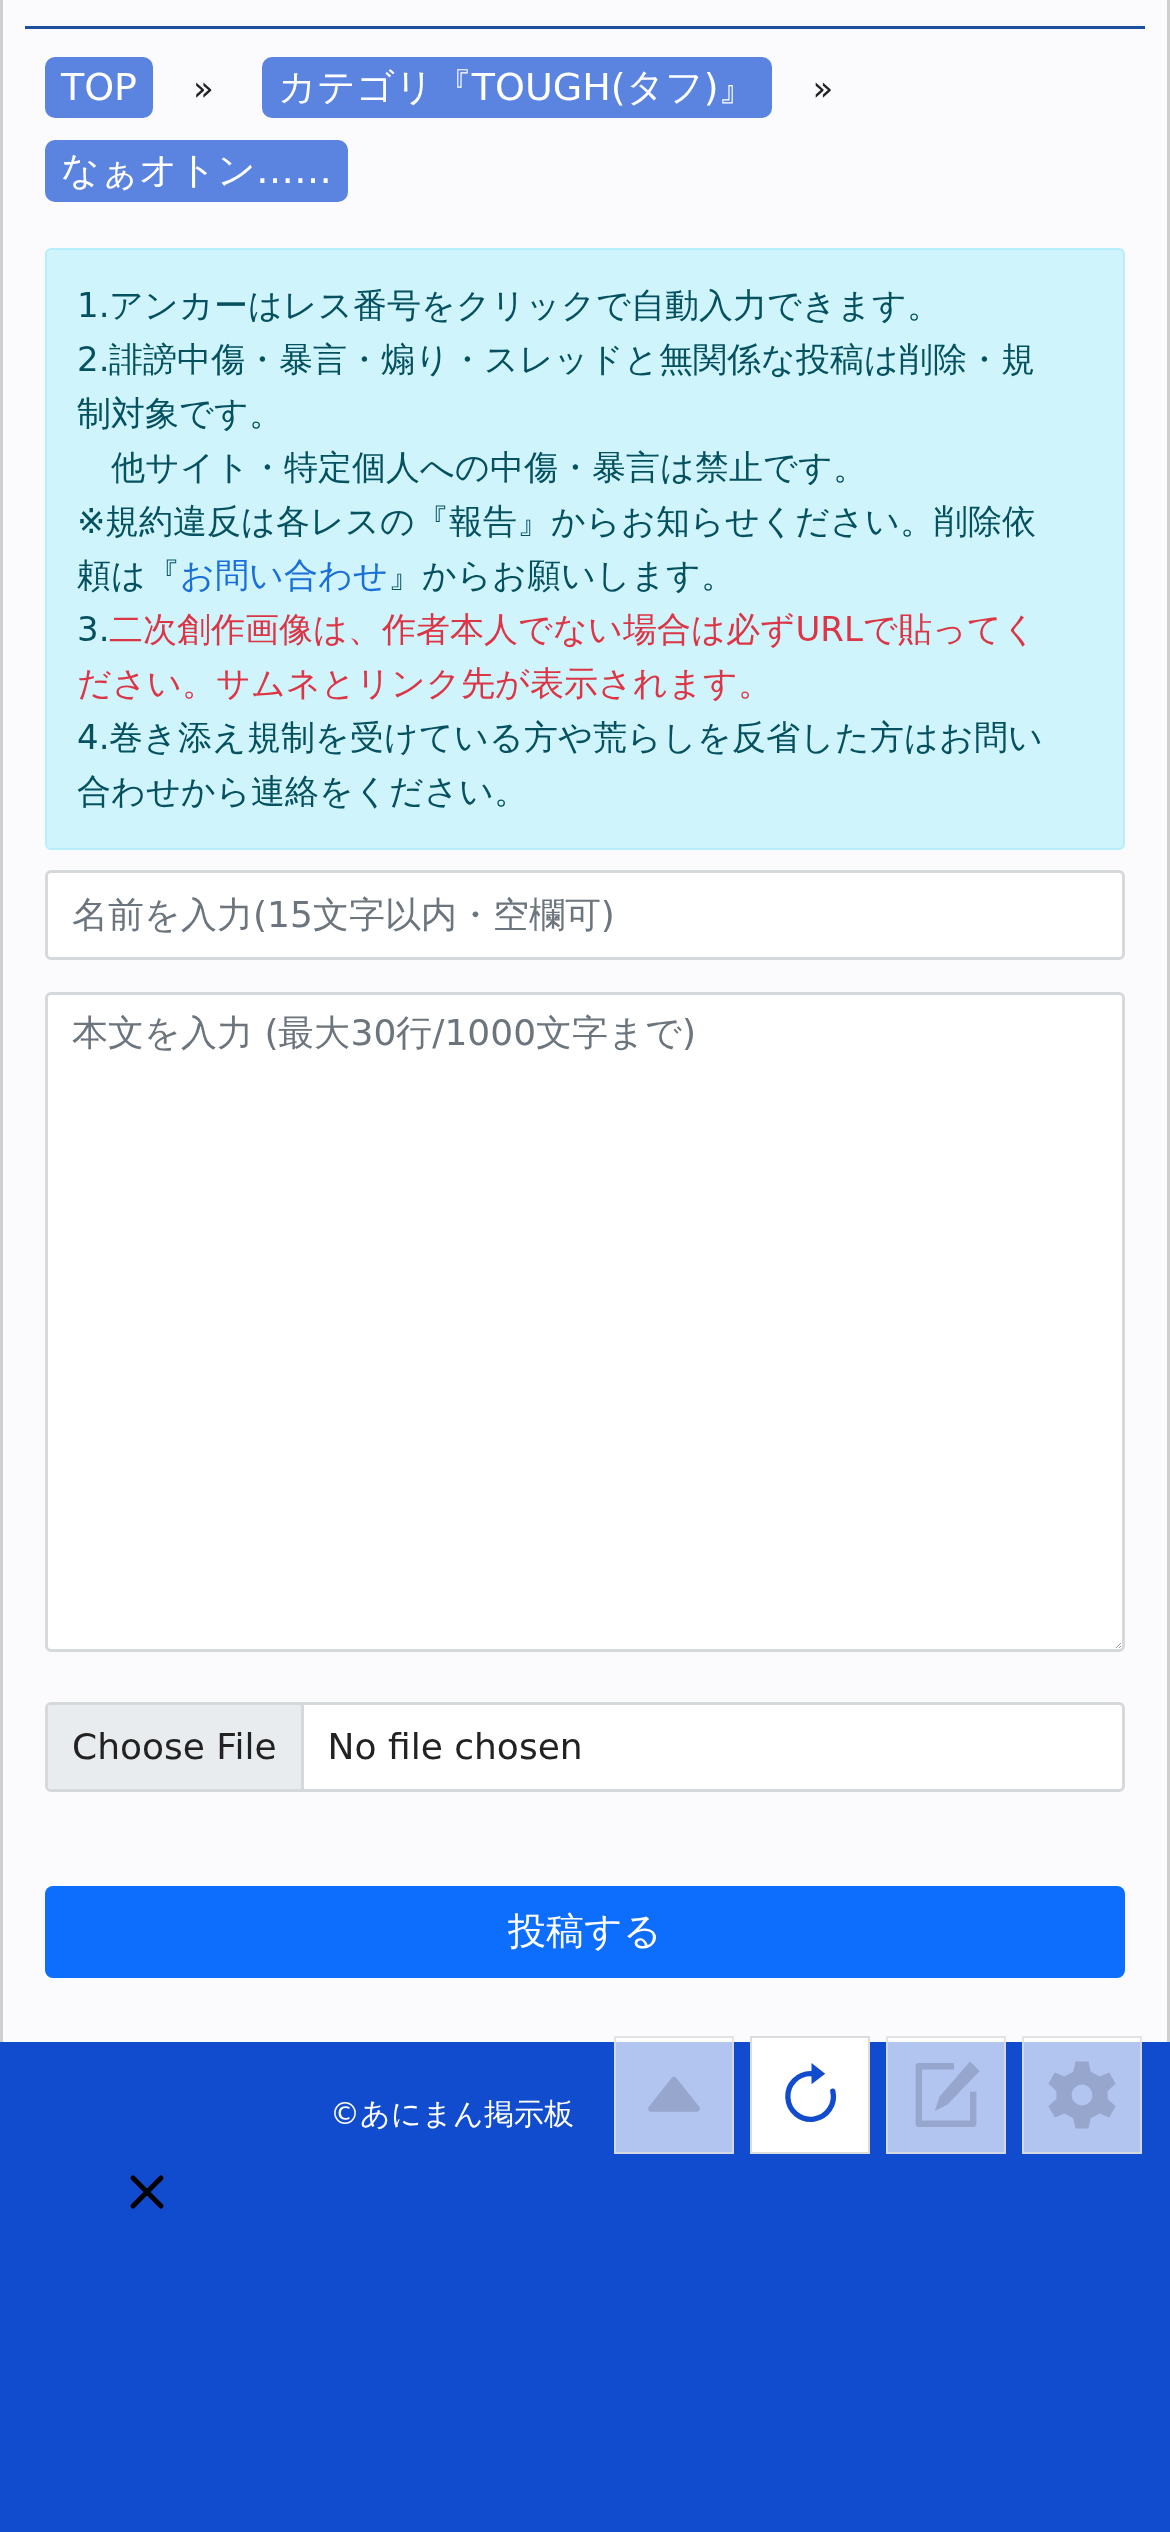 This screenshot has width=1170, height=2532. Describe the element at coordinates (557, 656) in the screenshot. I see `notice-text: 3.二次創作画像は、作者本人でない場合は必ずURLで貼ってください。サムネとリンク先が表示されます。` at that location.